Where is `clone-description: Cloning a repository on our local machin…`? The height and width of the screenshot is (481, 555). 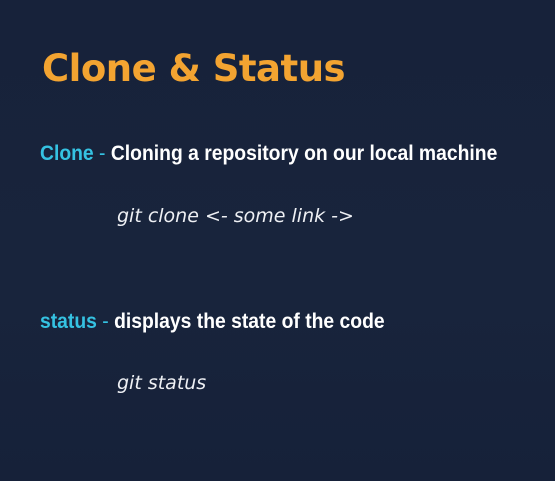 clone-description: Cloning a repository on our local machin… is located at coordinates (304, 153).